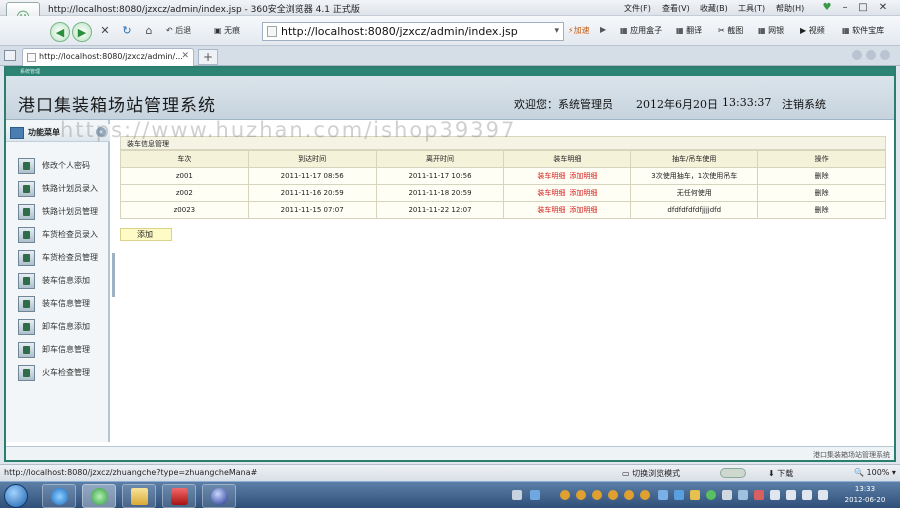  What do you see at coordinates (679, 495) in the screenshot?
I see `shield-icon` at bounding box center [679, 495].